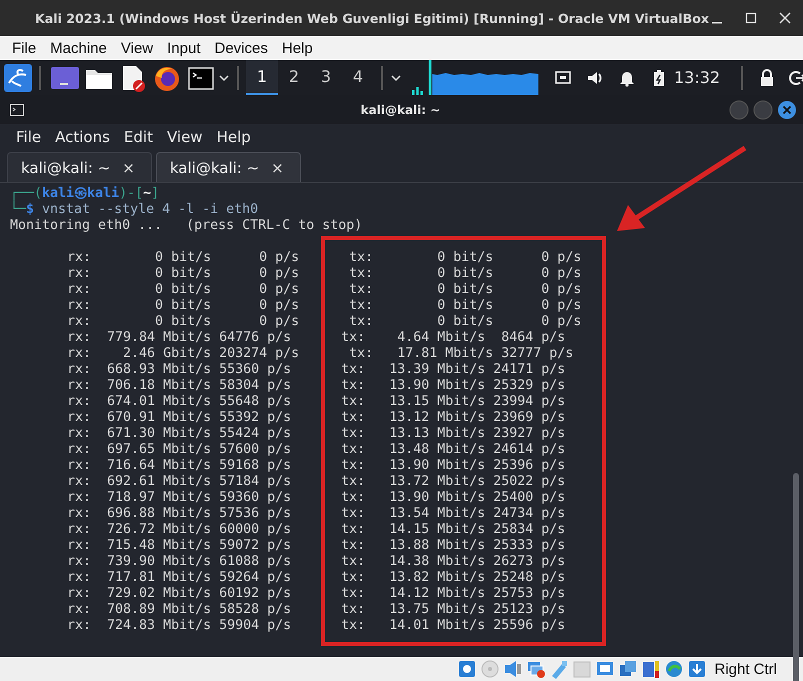 The image size is (803, 681). Describe the element at coordinates (81, 194) in the screenshot. I see `prompt-text: kali㉿kali` at that location.